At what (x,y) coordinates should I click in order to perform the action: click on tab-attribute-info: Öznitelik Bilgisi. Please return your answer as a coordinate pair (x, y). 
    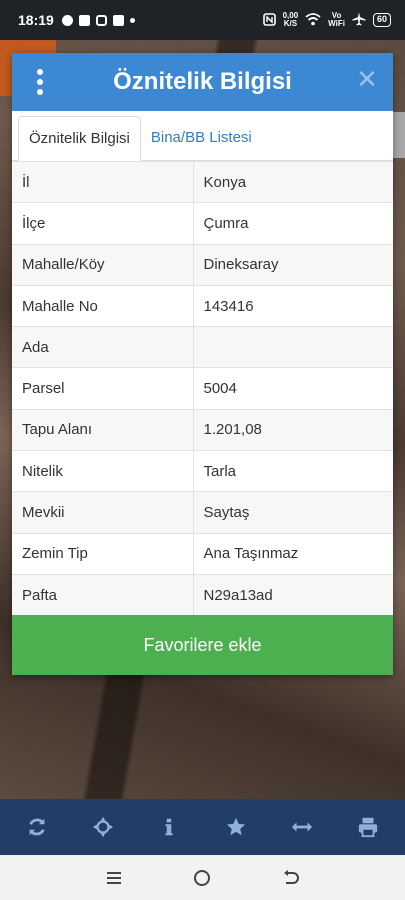
    Looking at the image, I should click on (79, 138).